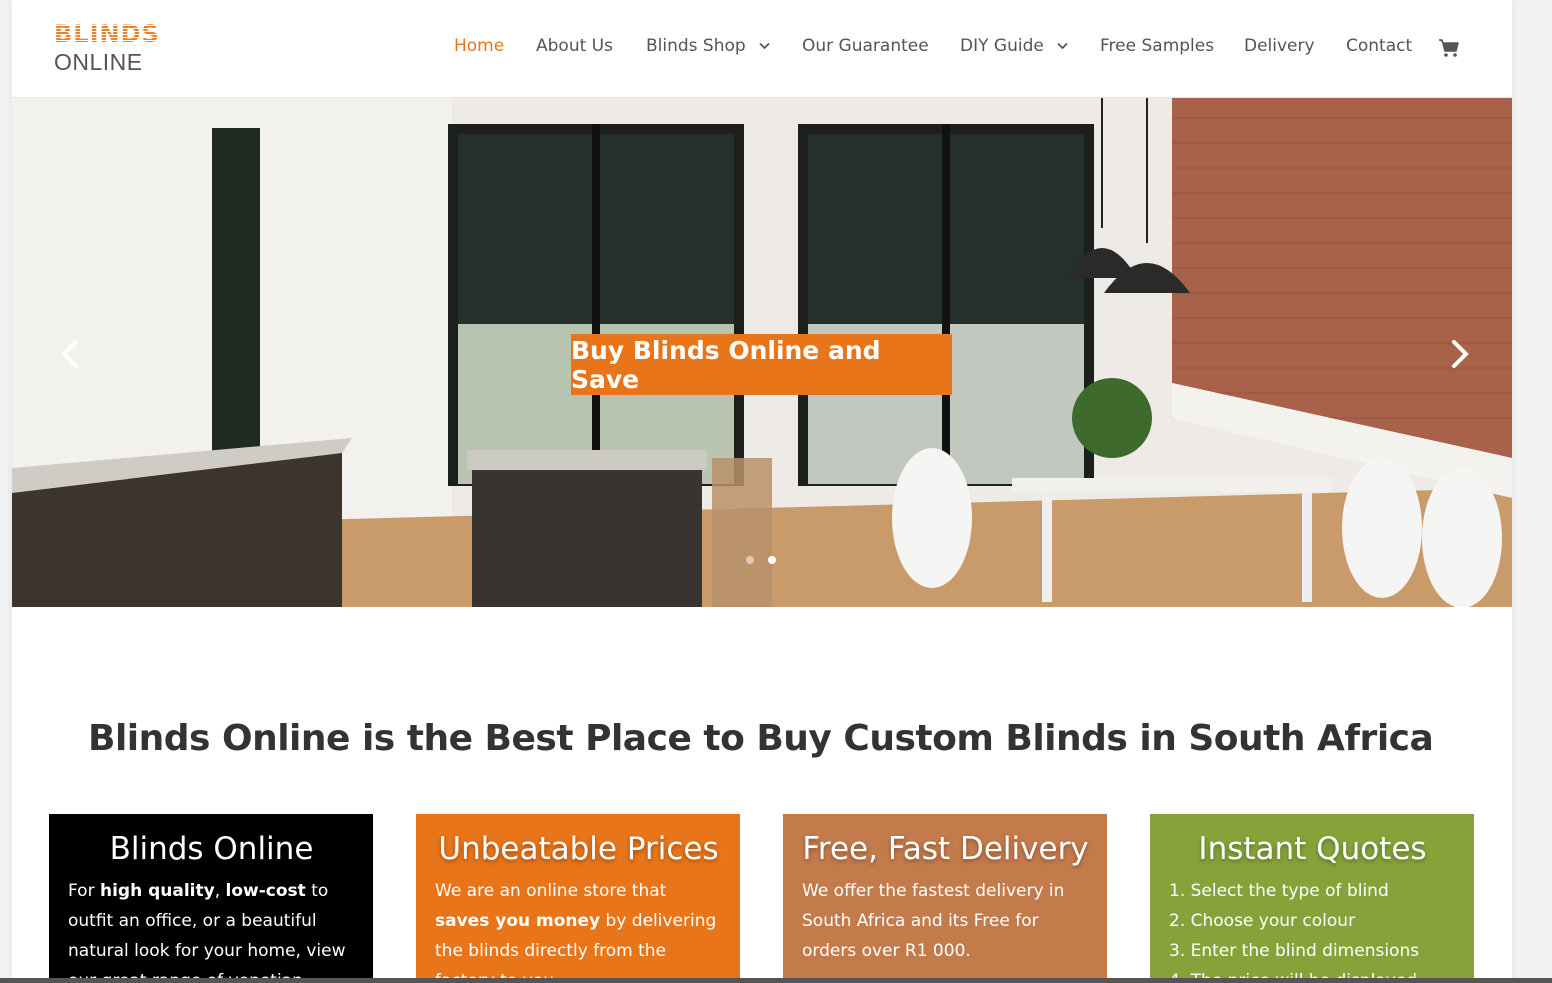 The height and width of the screenshot is (983, 1552). I want to click on card-text-part: For, so click(84, 891).